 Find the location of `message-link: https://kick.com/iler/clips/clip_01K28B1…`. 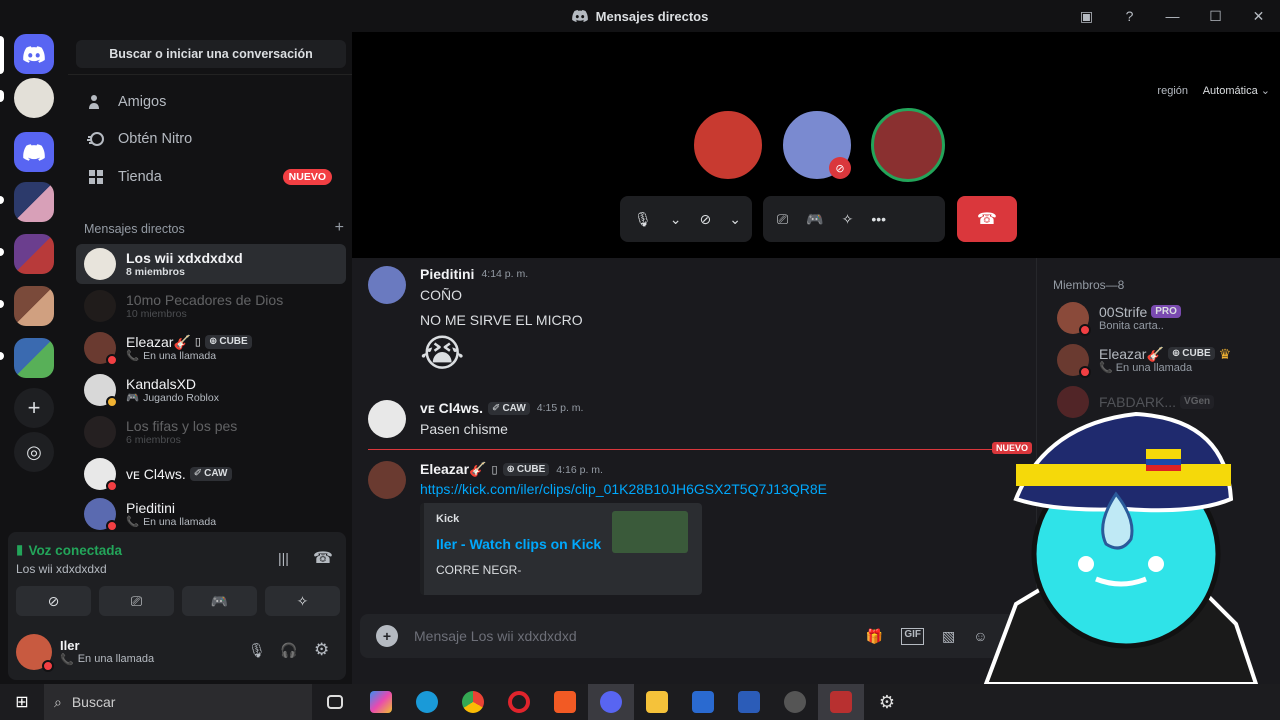

message-link: https://kick.com/iler/clips/clip_01K28B1… is located at coordinates (623, 489).